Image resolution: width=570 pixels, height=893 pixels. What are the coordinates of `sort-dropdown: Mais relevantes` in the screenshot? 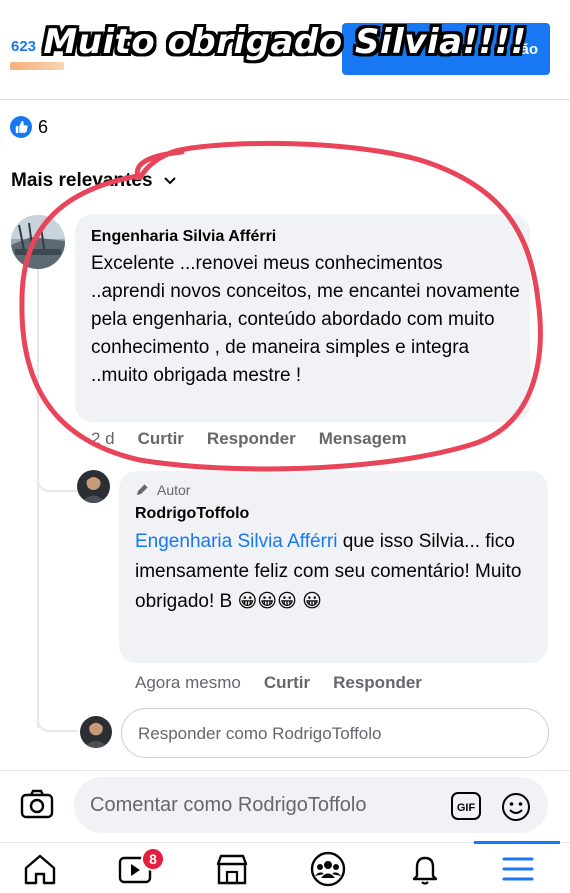 It's located at (94, 181).